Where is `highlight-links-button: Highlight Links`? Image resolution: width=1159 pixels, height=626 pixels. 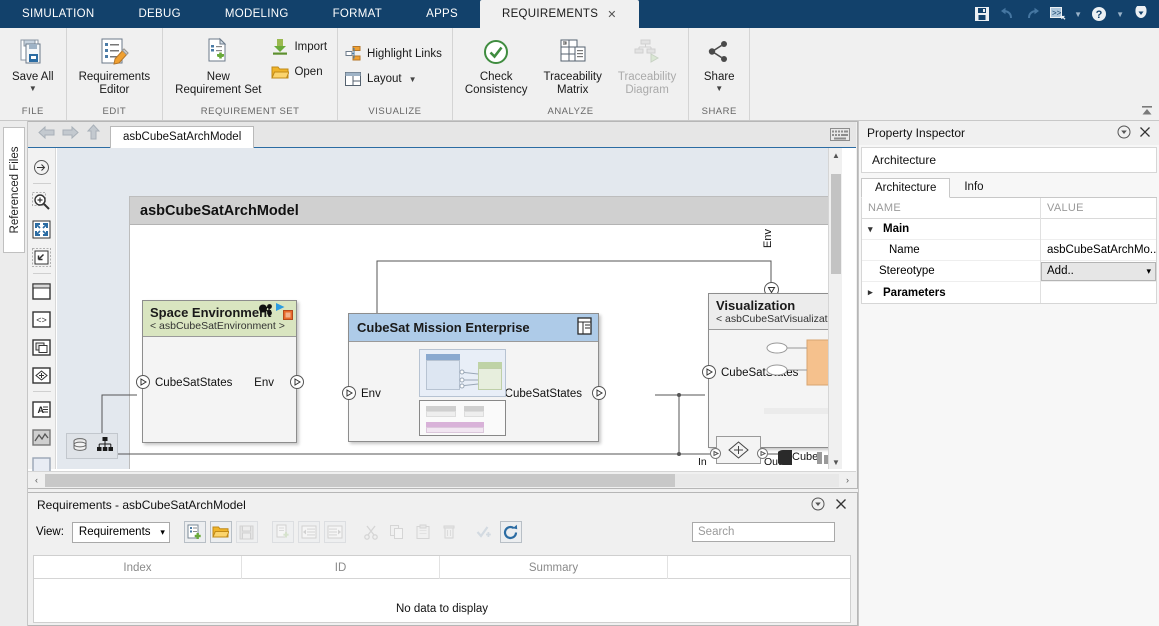 highlight-links-button: Highlight Links is located at coordinates (395, 54).